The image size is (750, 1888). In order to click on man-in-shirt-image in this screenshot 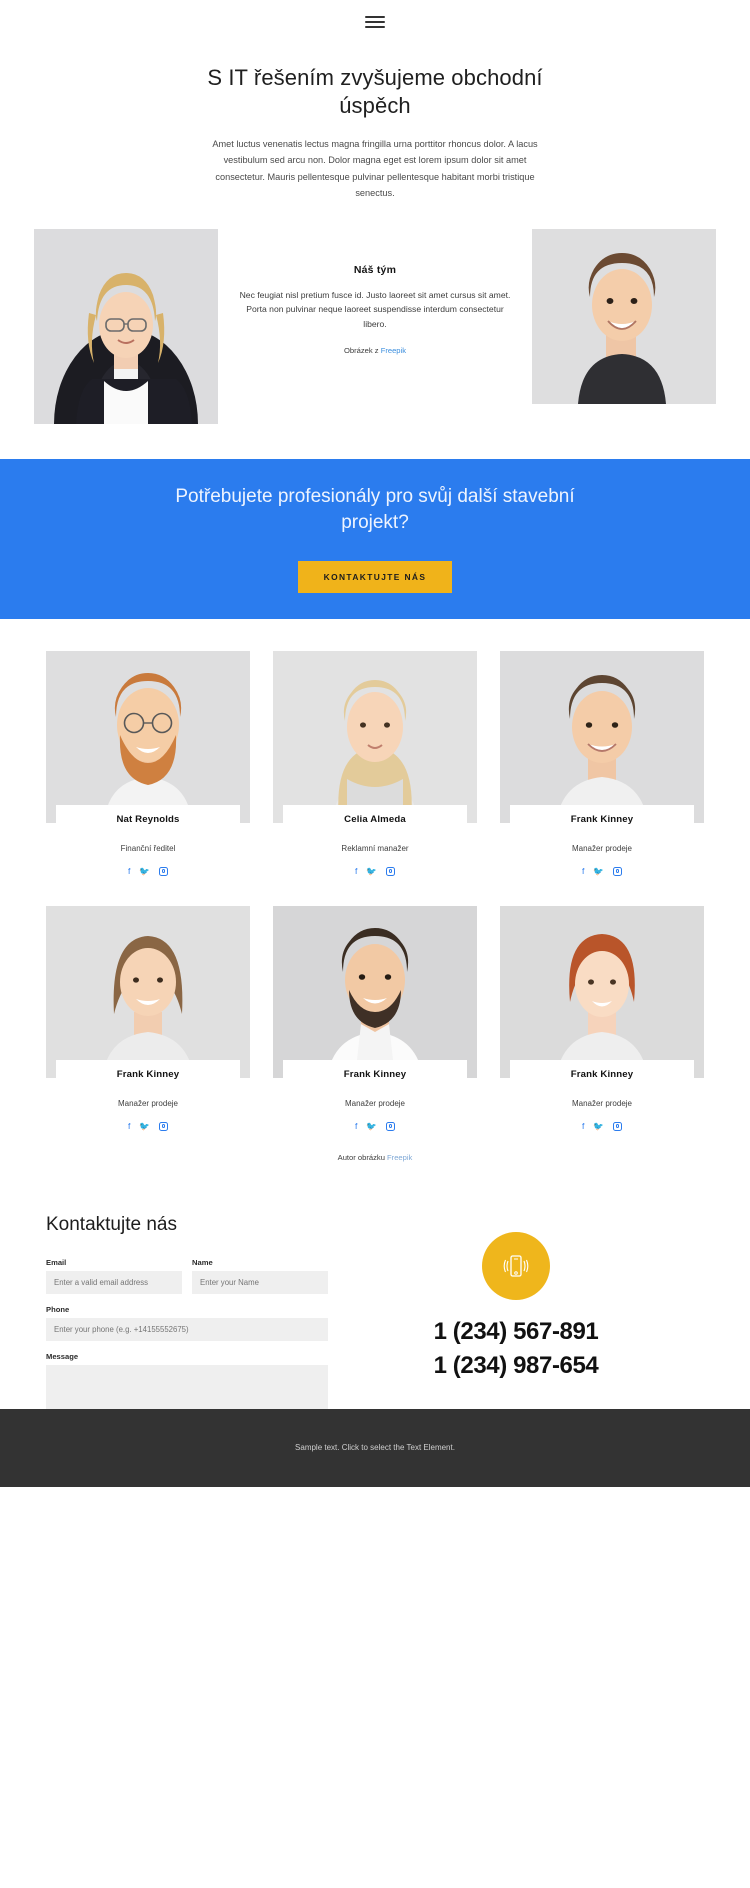, I will do `click(375, 991)`.